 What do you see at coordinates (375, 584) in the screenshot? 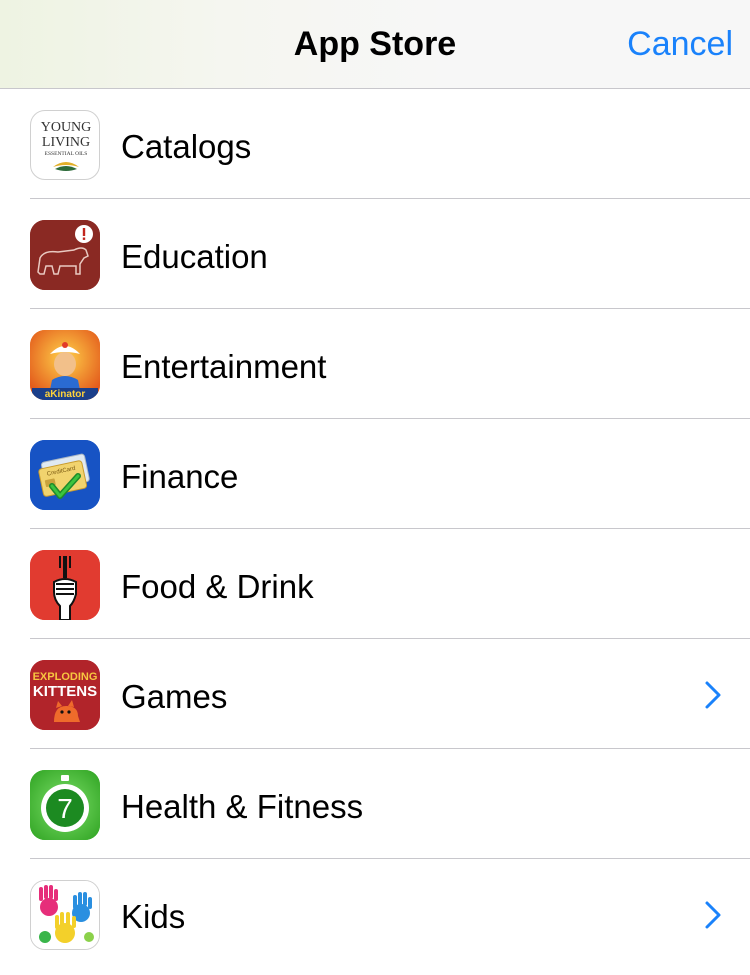
I see `category-row-food-drink: Food & Drink` at bounding box center [375, 584].